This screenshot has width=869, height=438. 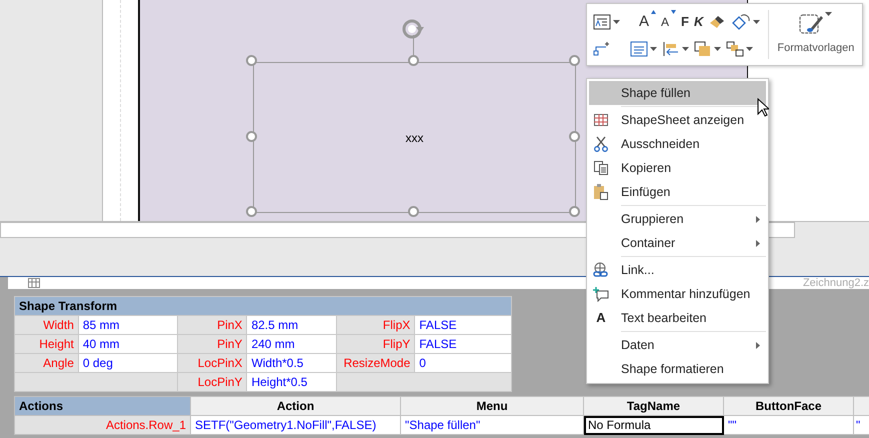 What do you see at coordinates (601, 270) in the screenshot?
I see `globe-link-icon` at bounding box center [601, 270].